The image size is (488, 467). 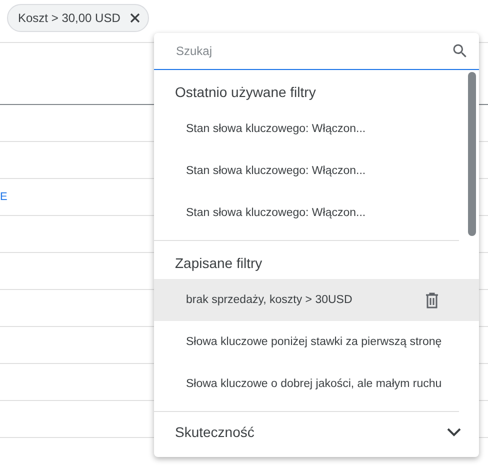 What do you see at coordinates (214, 432) in the screenshot?
I see `section-title: Skuteczność` at bounding box center [214, 432].